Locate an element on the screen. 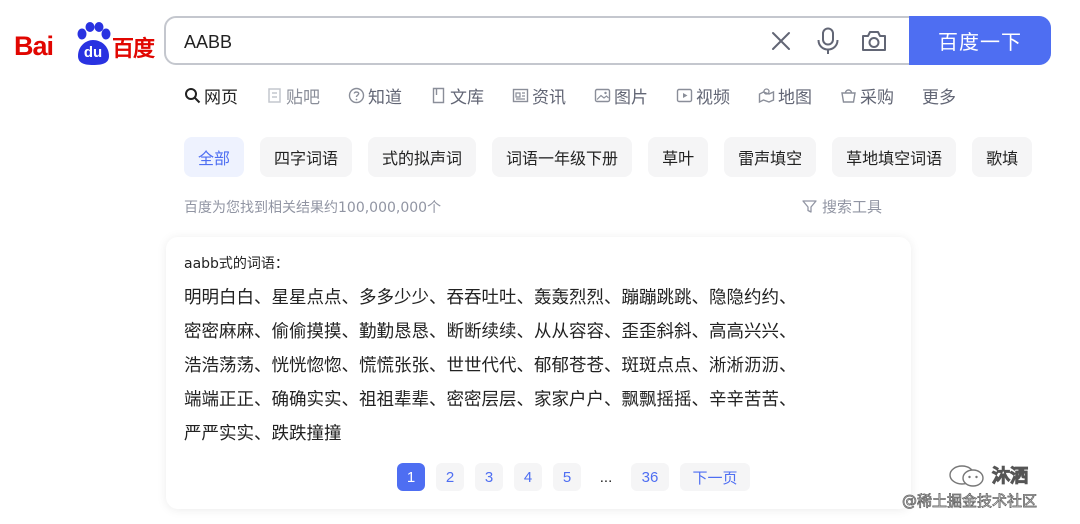  chip-item: 词语一年级下册 is located at coordinates (562, 157).